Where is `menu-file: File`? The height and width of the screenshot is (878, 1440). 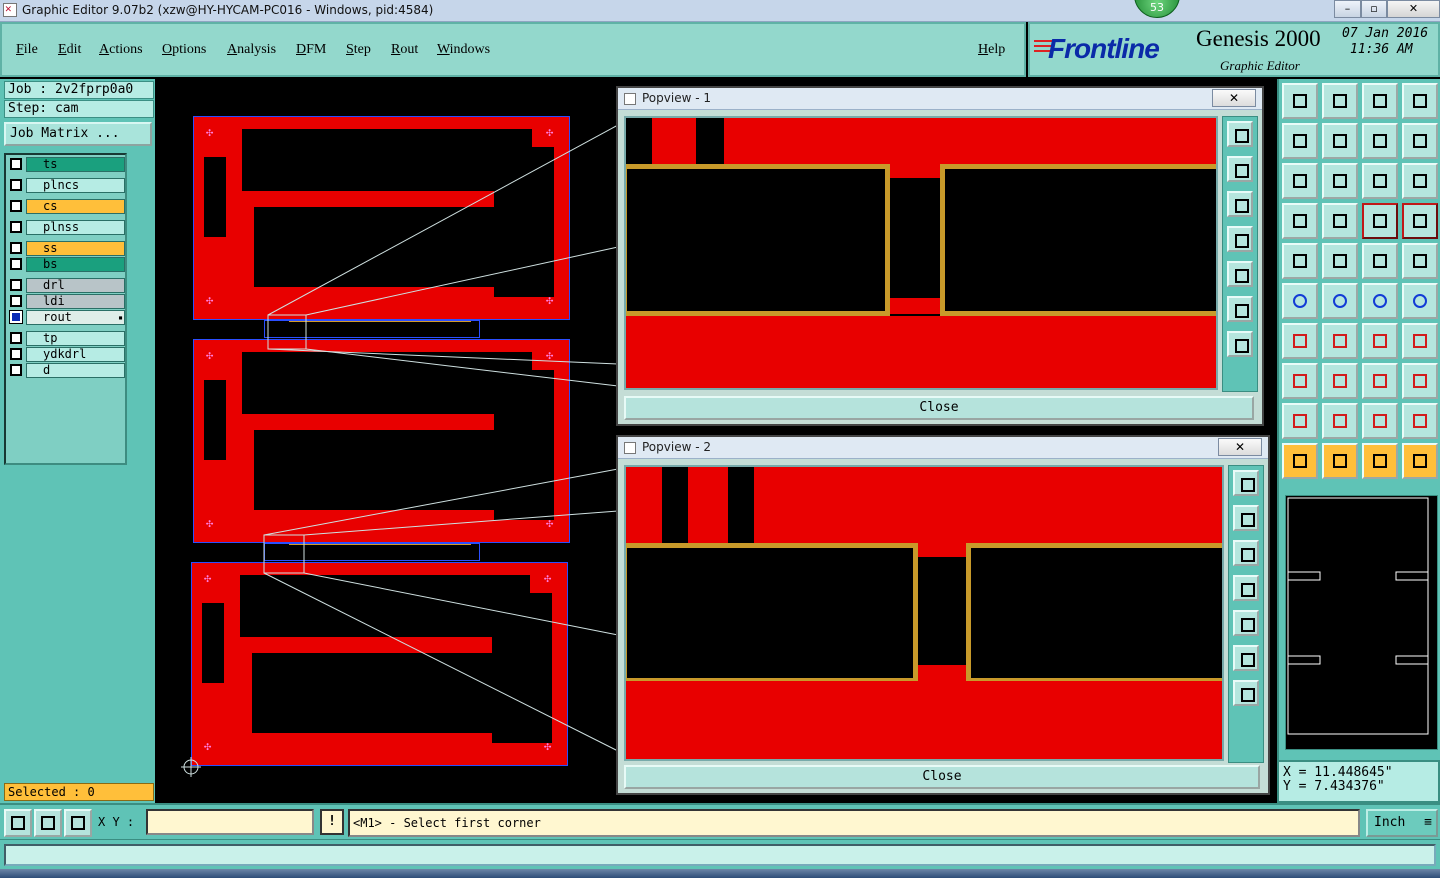 menu-file: File is located at coordinates (27, 50).